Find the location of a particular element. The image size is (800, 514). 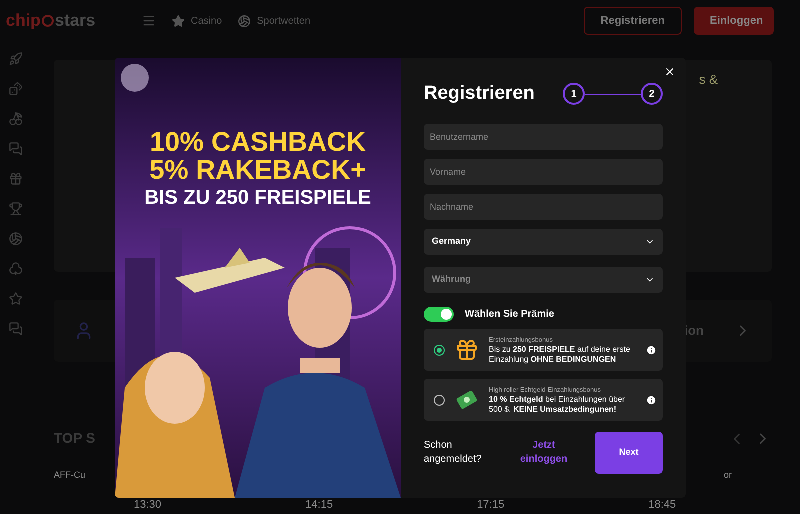

logo-text: stars is located at coordinates (75, 21).